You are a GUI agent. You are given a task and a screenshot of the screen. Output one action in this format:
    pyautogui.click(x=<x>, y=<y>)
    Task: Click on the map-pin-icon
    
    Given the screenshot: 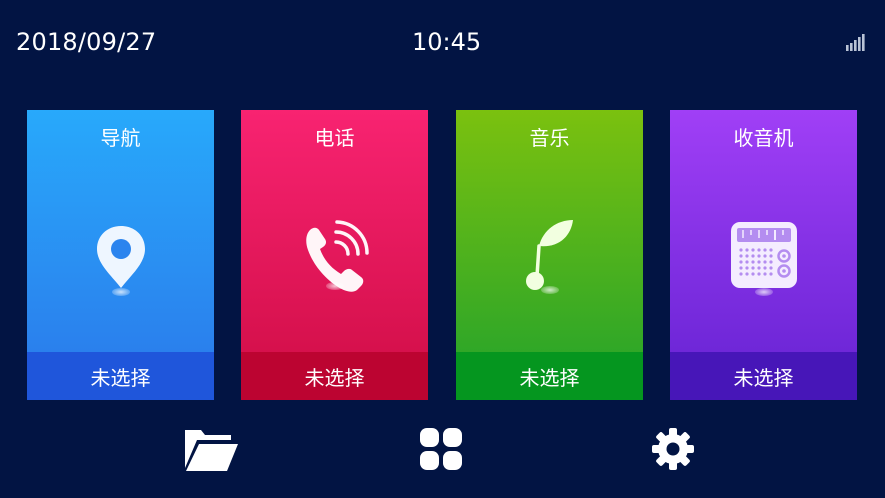 What is the action you would take?
    pyautogui.click(x=120, y=257)
    